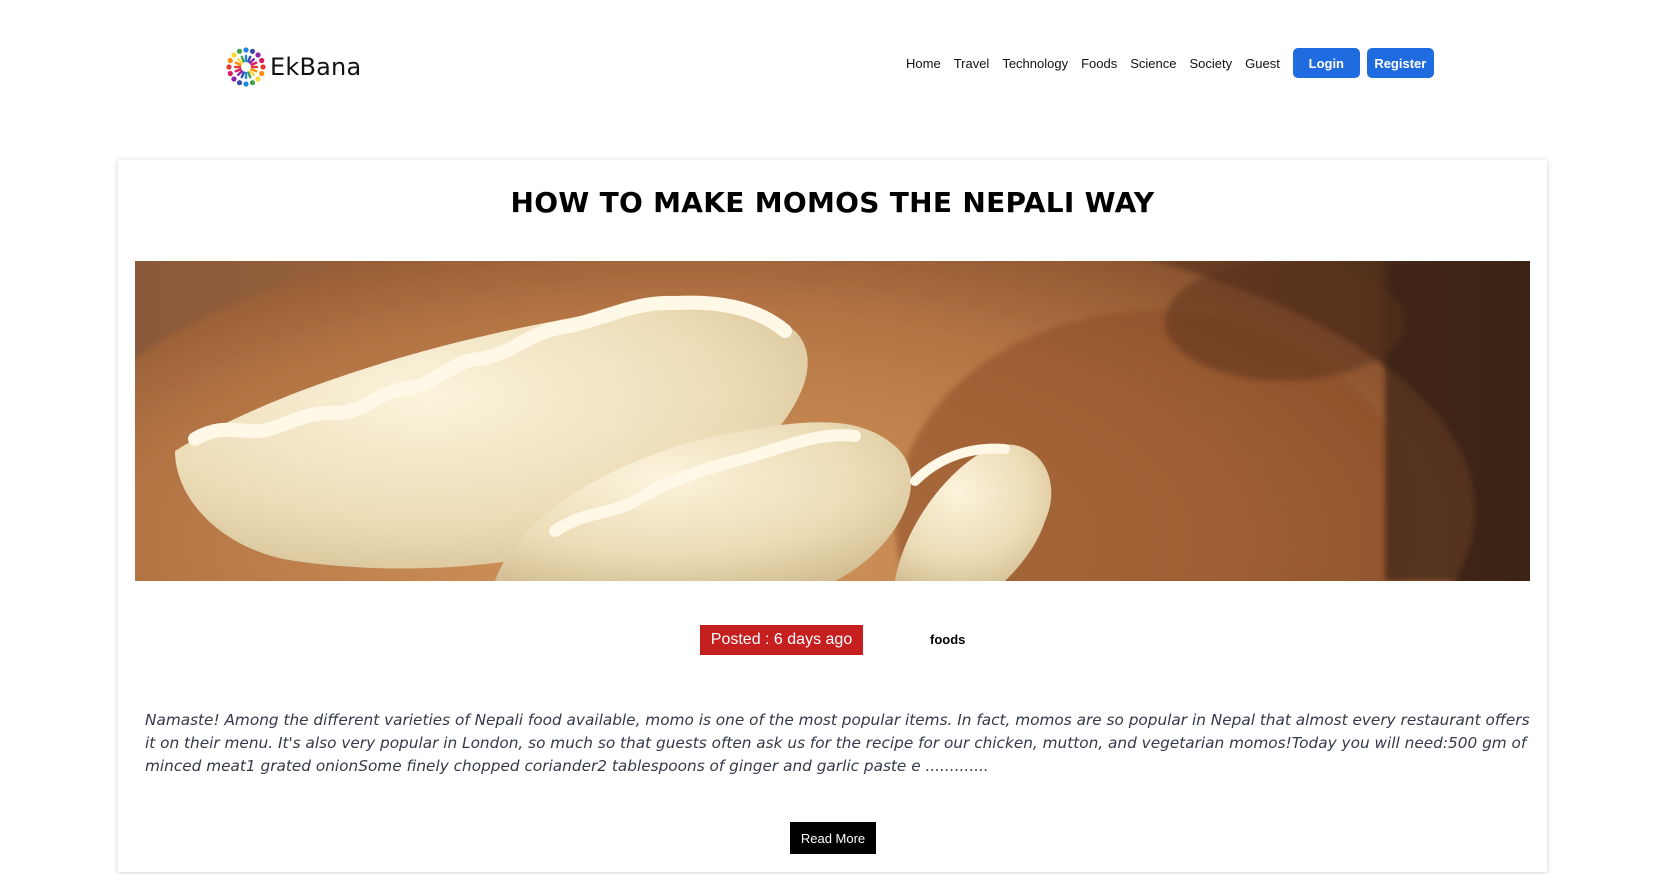 This screenshot has width=1656, height=874. Describe the element at coordinates (1211, 63) in the screenshot. I see `nav-link-society: Society` at that location.